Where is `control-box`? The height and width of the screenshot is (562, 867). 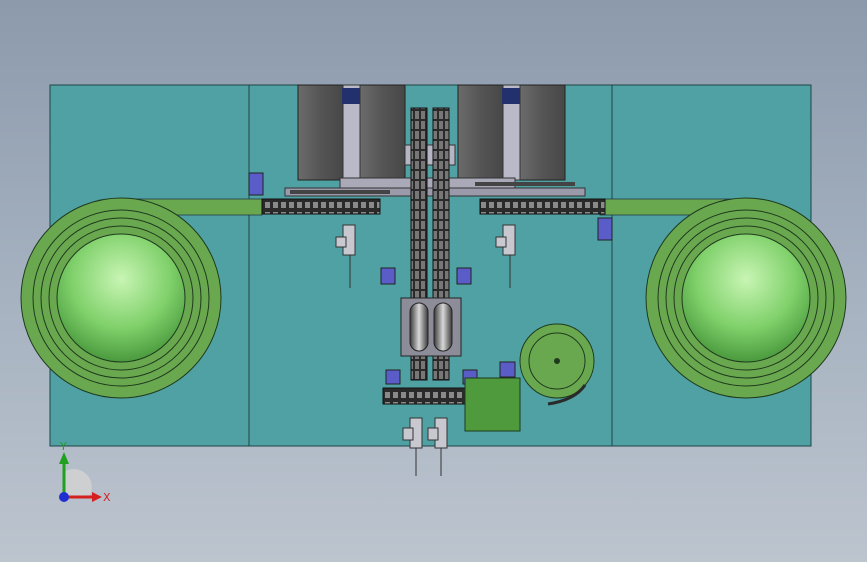 control-box is located at coordinates (492, 404).